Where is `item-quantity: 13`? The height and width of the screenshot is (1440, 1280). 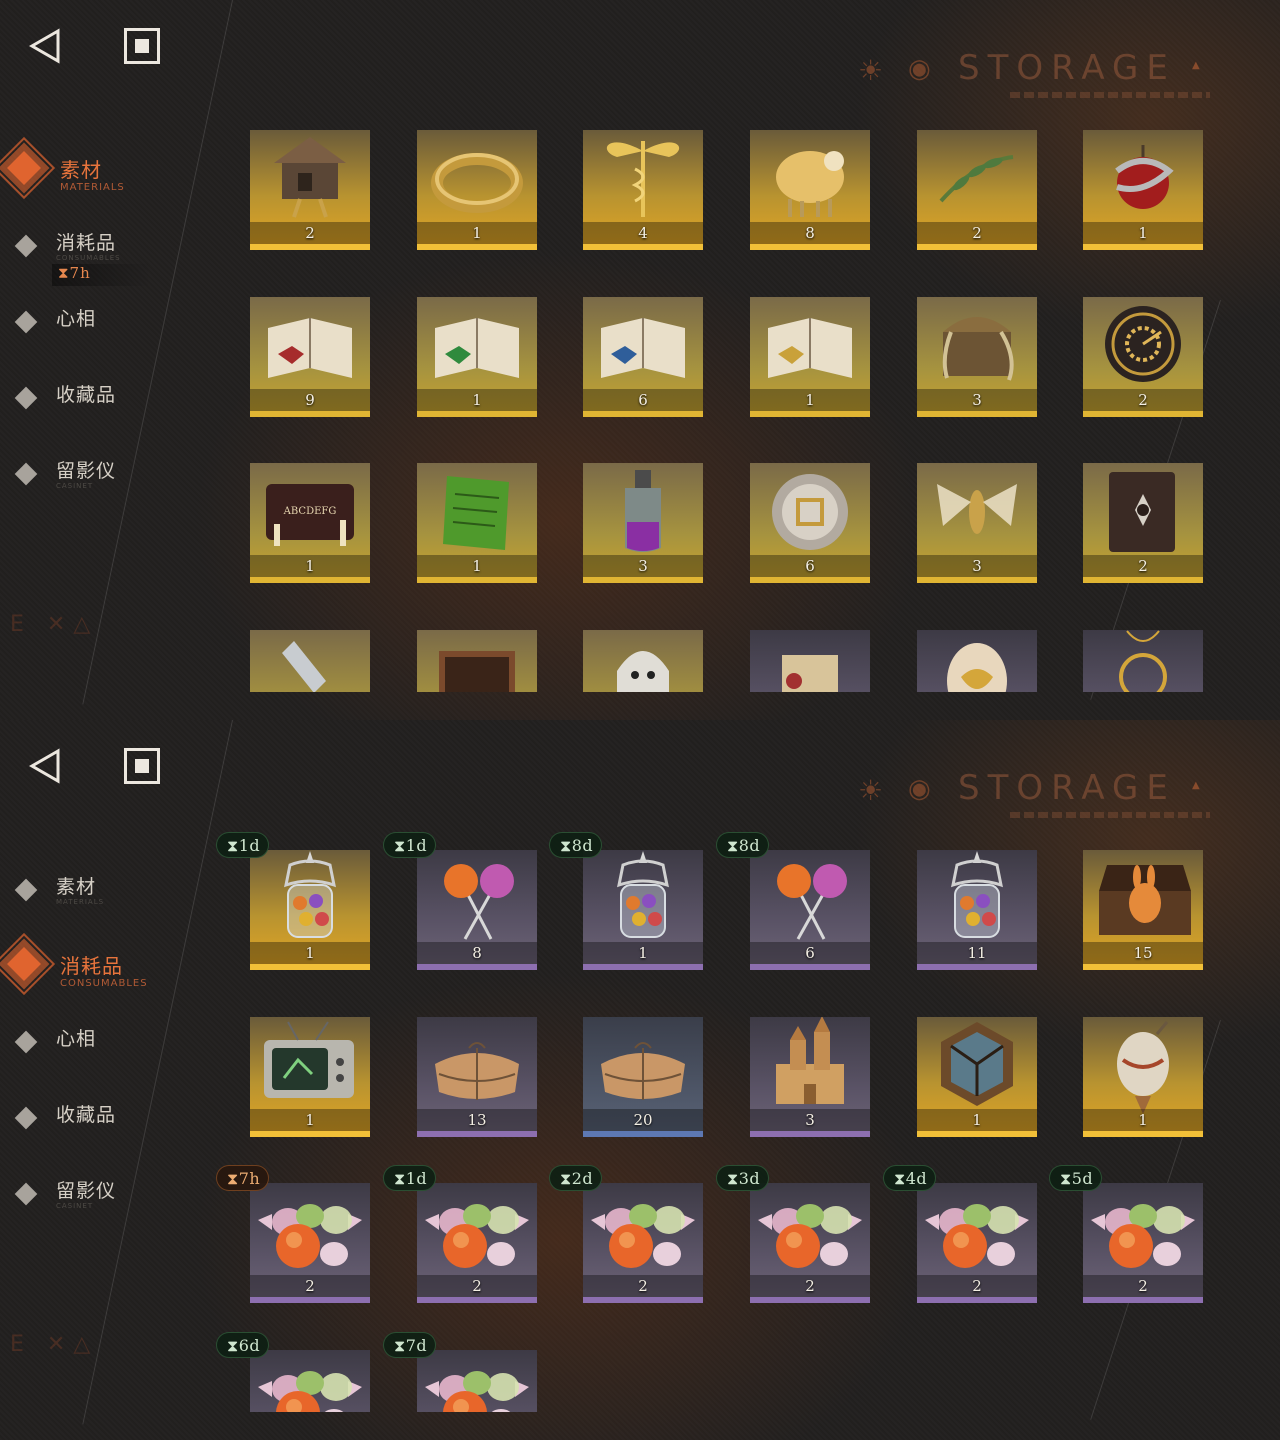 item-quantity: 13 is located at coordinates (477, 1120).